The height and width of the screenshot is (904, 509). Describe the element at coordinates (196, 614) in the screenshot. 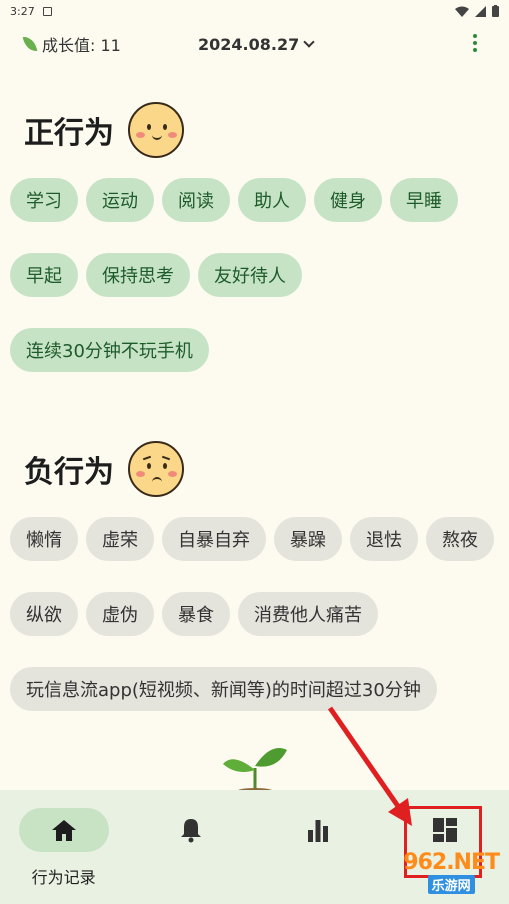

I see `negative-chip: 暴食` at that location.